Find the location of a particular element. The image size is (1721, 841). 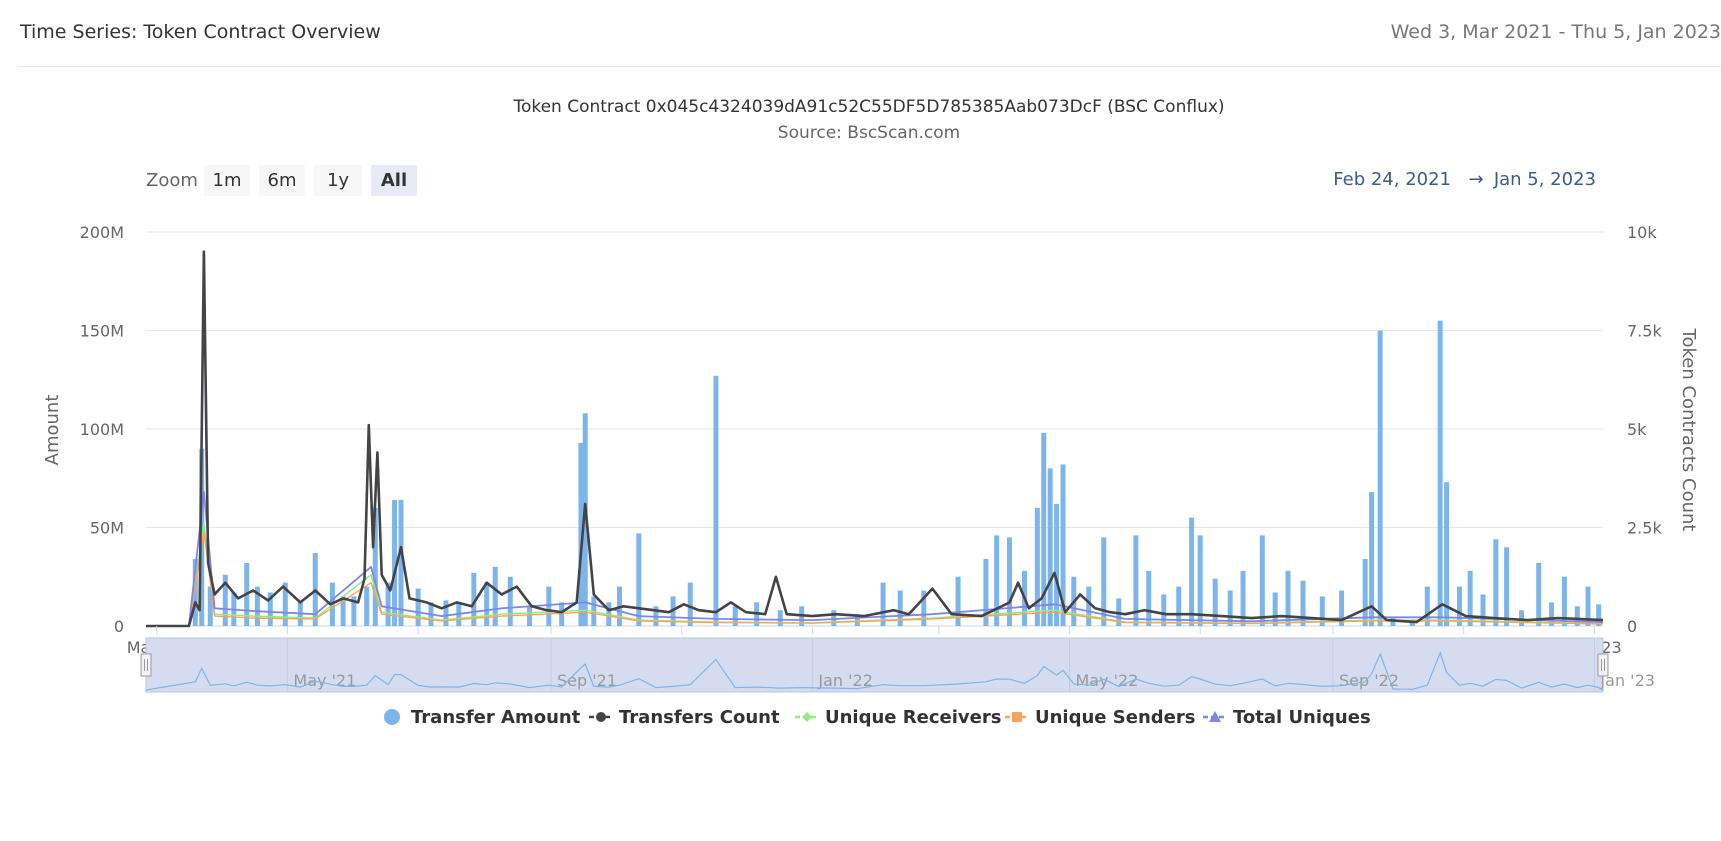

left-axis-title: Amount is located at coordinates (52, 430).